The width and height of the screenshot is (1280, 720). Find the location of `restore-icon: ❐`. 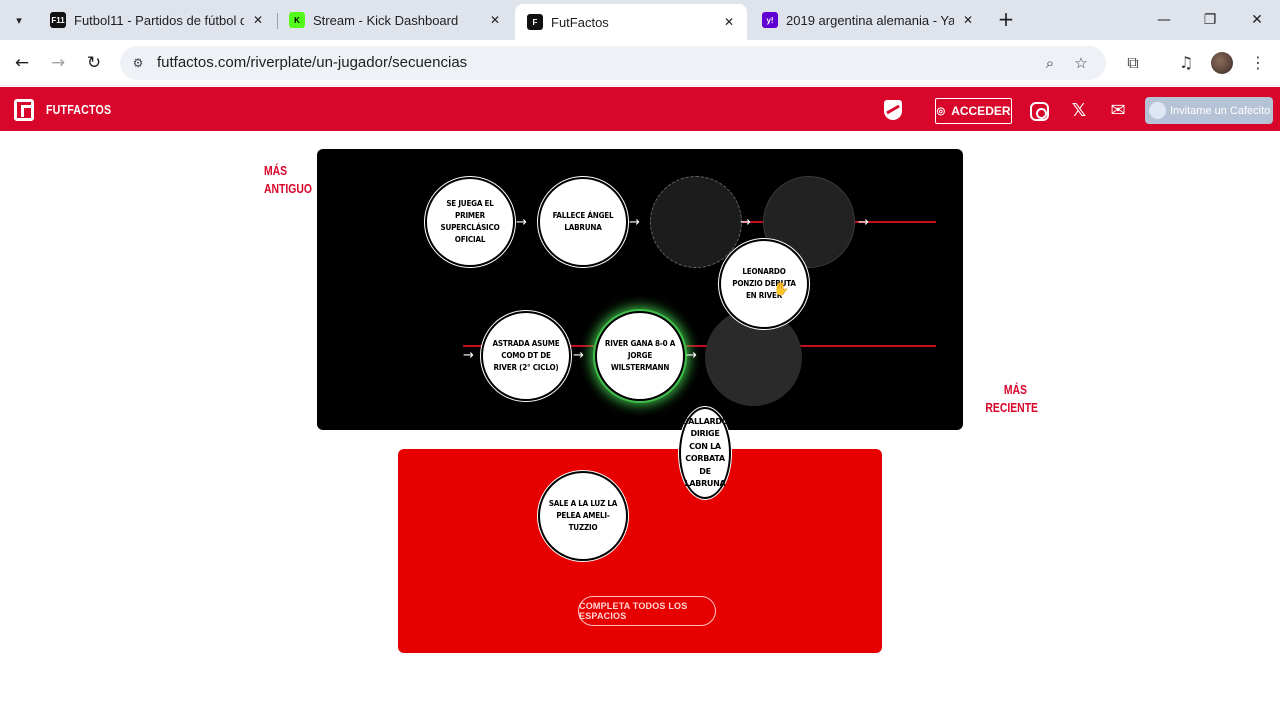

restore-icon: ❐ is located at coordinates (1210, 20).